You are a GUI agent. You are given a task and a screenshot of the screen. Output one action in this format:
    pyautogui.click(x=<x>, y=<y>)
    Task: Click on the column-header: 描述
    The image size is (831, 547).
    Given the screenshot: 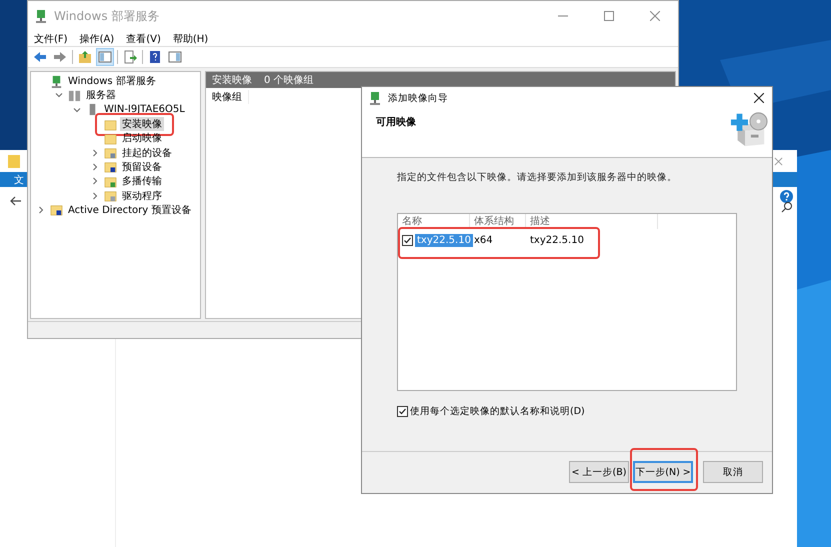 What is the action you would take?
    pyautogui.click(x=592, y=221)
    